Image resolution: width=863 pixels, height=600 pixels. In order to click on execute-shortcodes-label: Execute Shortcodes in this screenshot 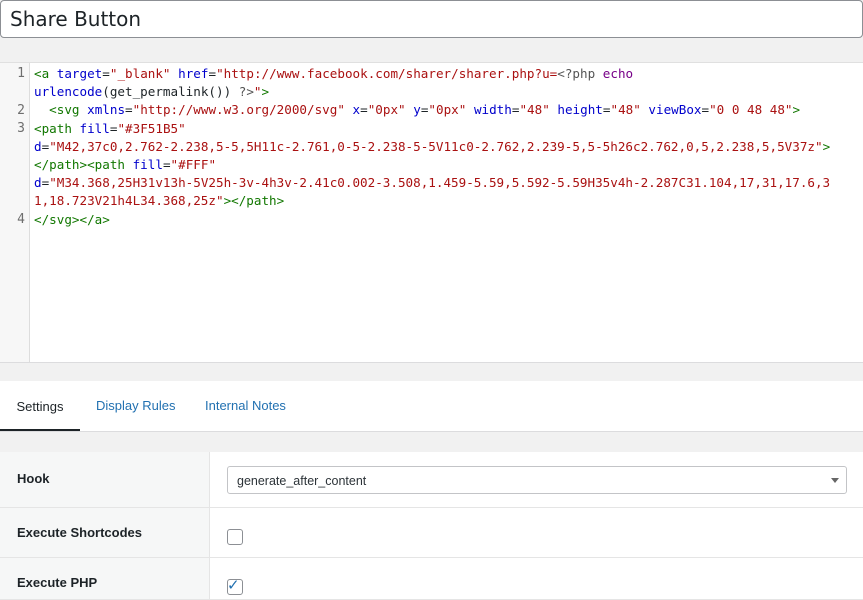, I will do `click(79, 532)`.